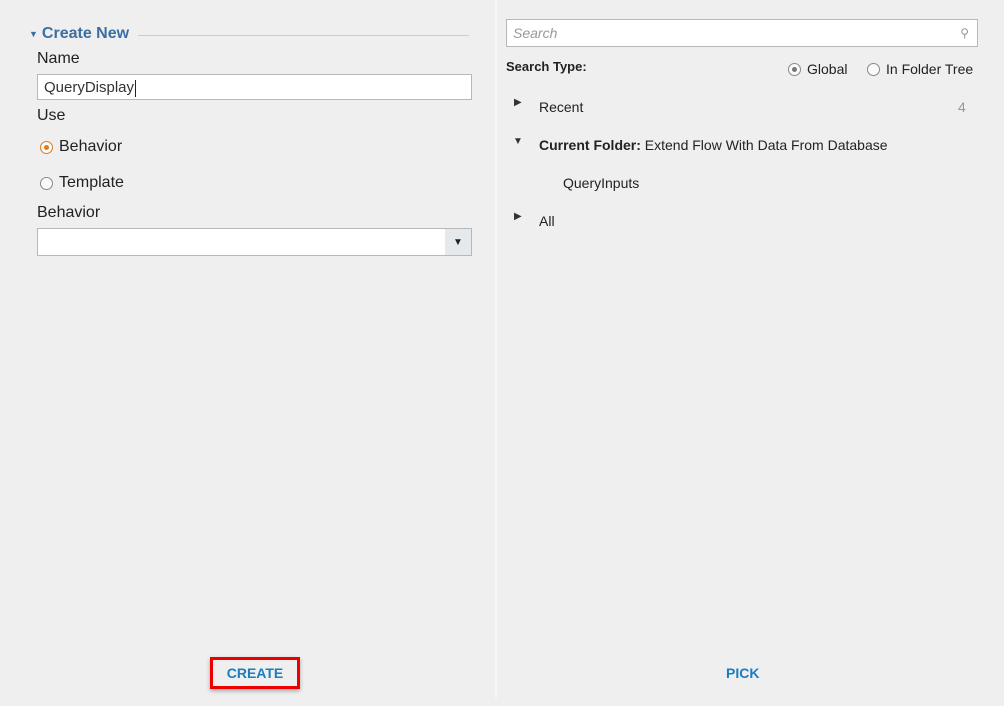 This screenshot has width=1004, height=706. I want to click on search-type-folder-tree-radio: In Folder Tree, so click(920, 69).